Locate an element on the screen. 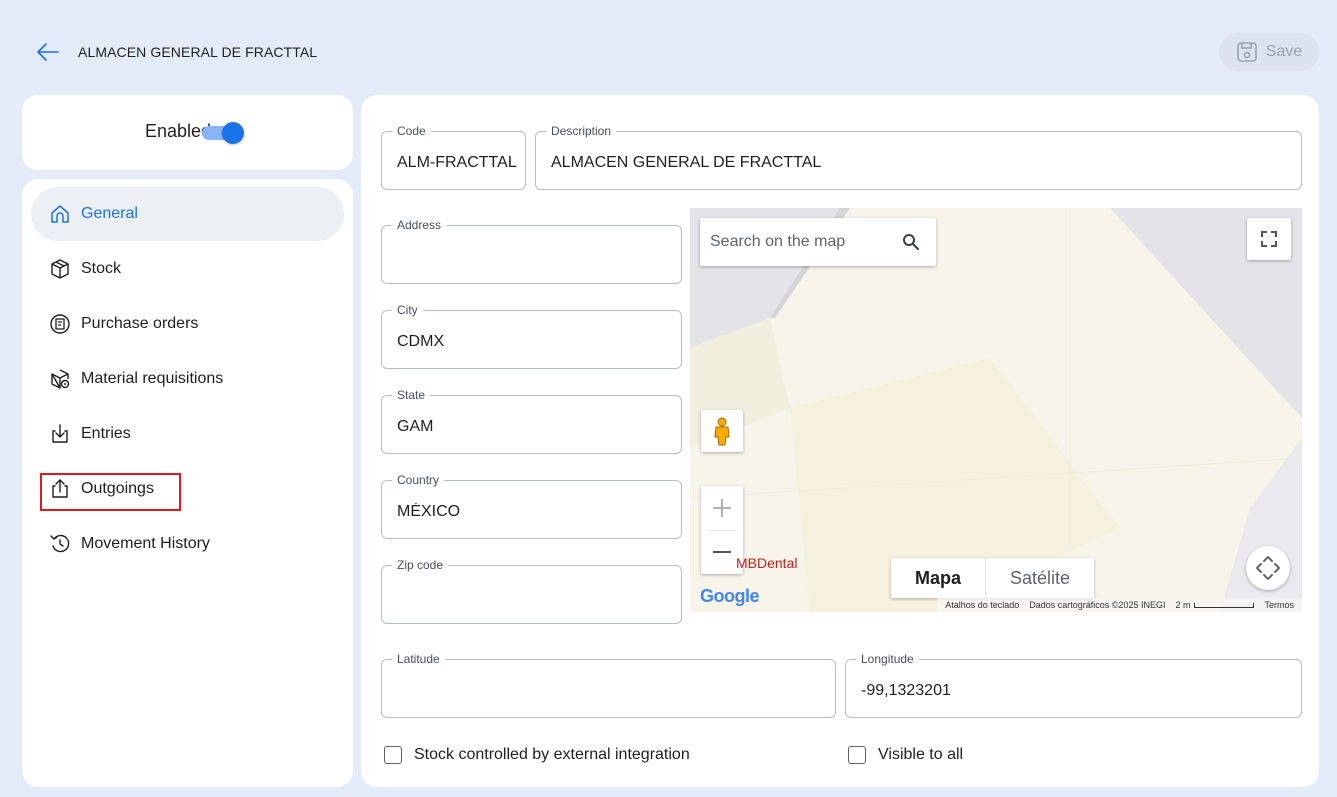  box-settings-icon is located at coordinates (60, 379).